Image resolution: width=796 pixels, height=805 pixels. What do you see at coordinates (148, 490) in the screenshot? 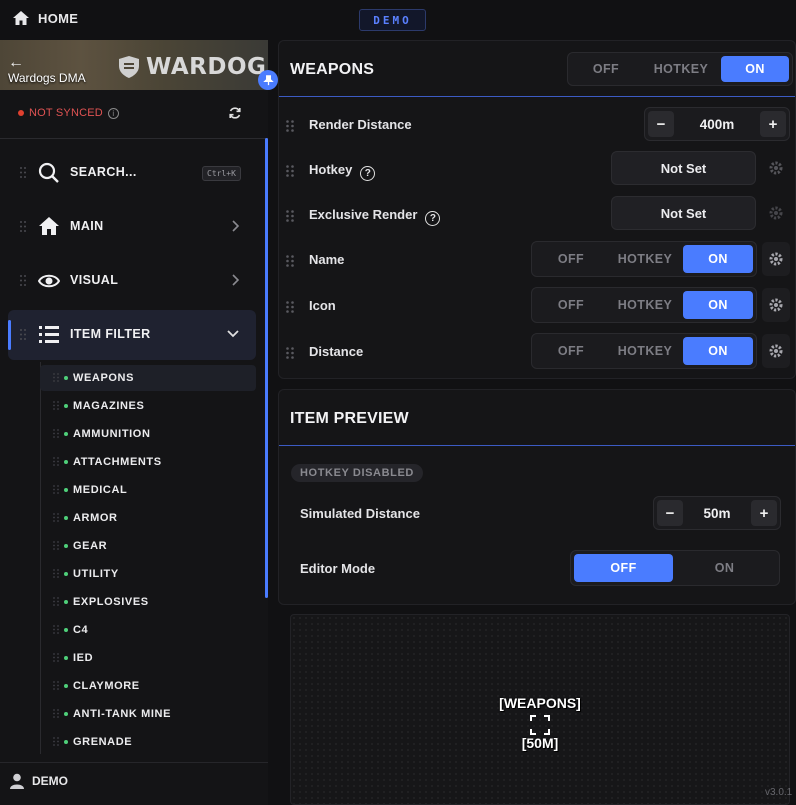
I see `submenu-item-medical: MEDICAL` at bounding box center [148, 490].